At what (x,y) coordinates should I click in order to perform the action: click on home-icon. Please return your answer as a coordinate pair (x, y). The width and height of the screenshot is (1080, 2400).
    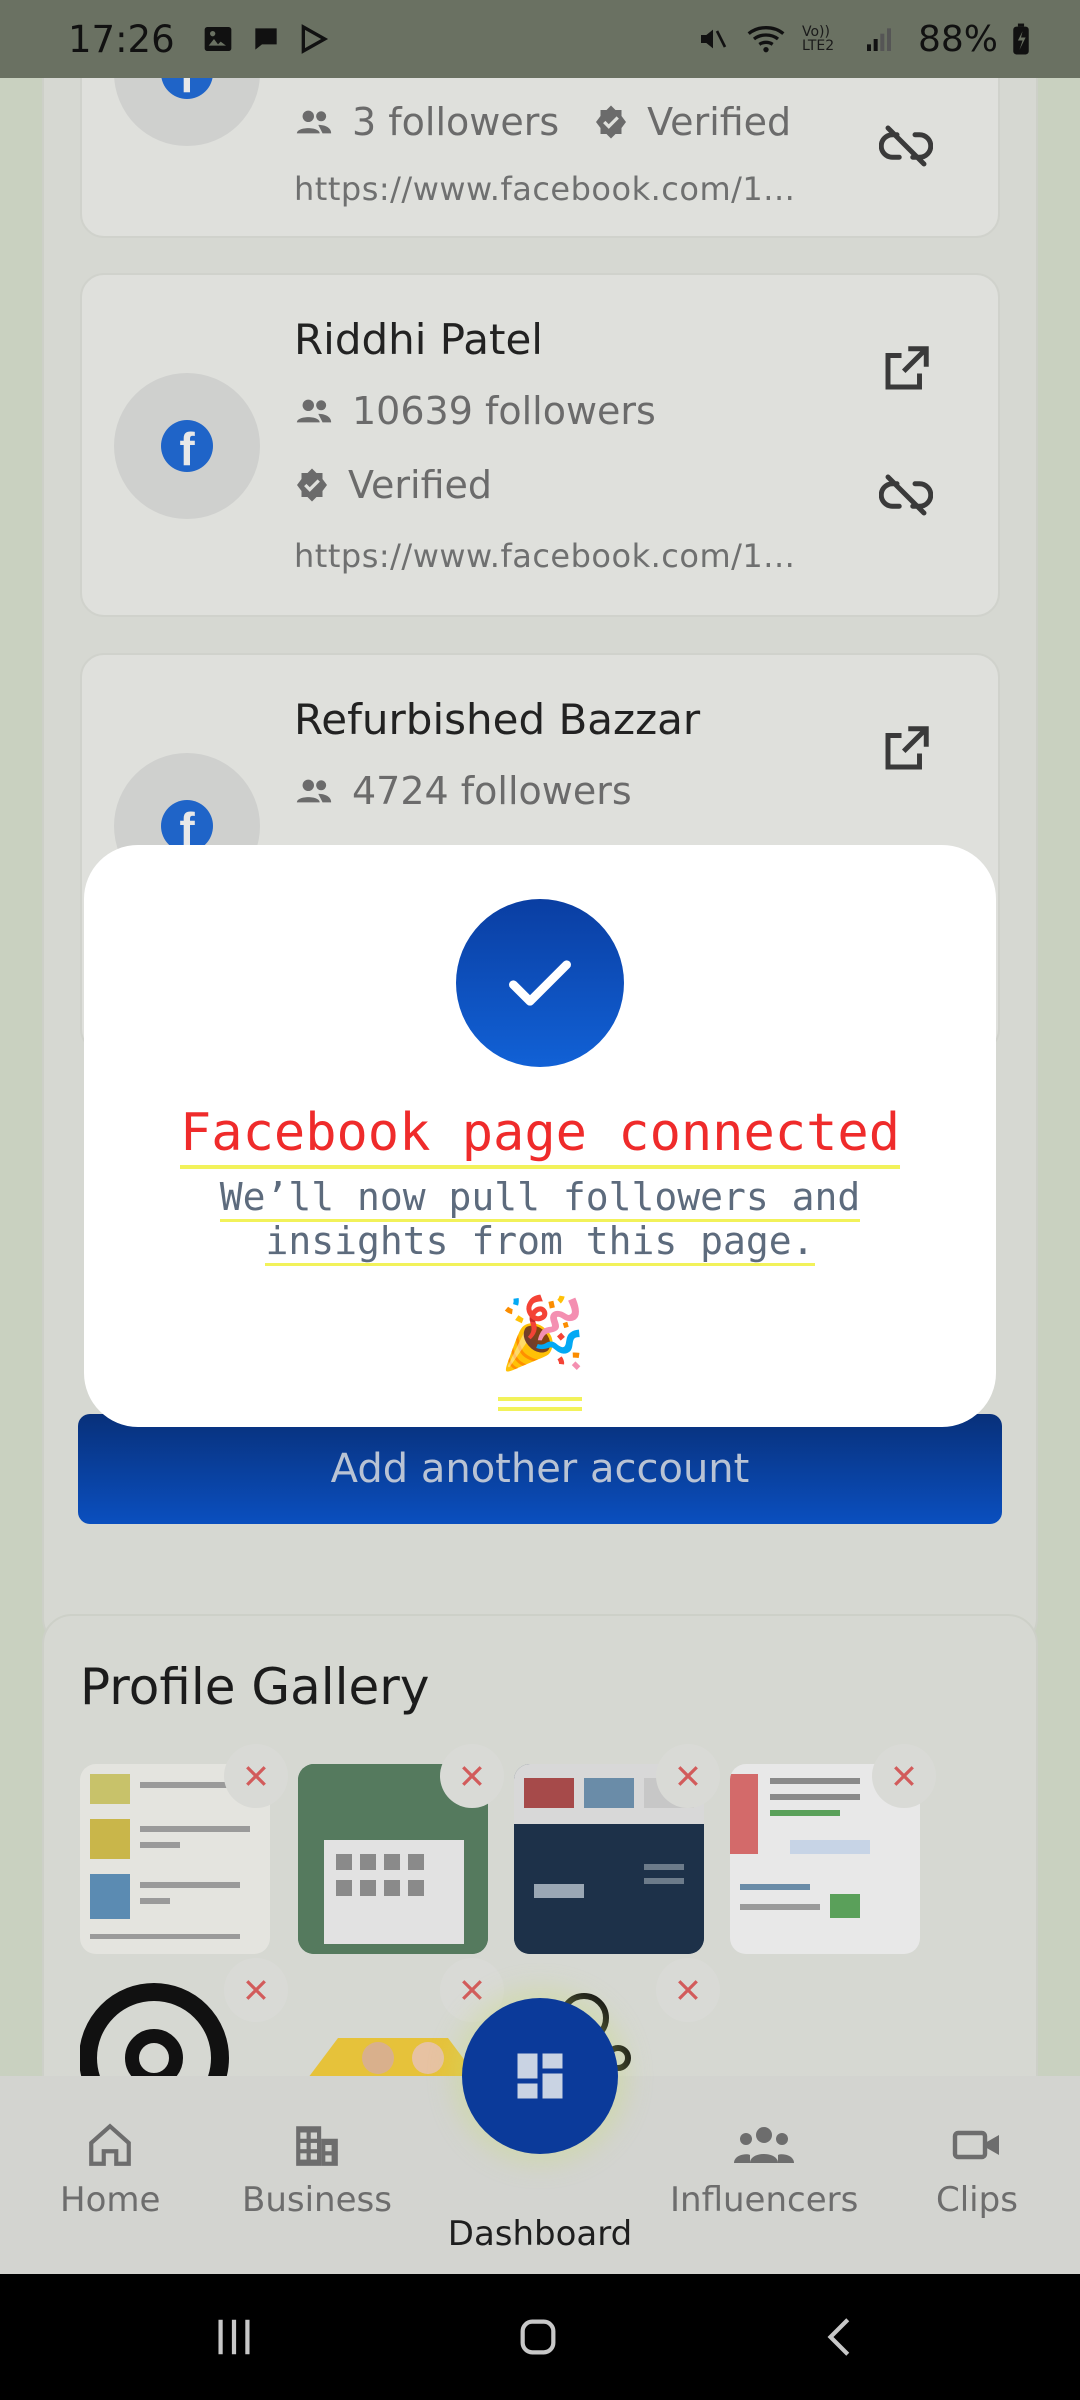
    Looking at the image, I should click on (110, 2144).